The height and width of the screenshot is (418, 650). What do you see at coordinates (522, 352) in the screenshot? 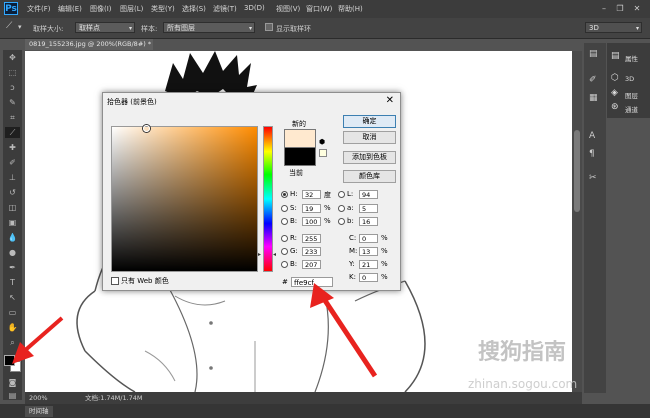
I see `watermark-text: 搜狗指南` at bounding box center [522, 352].